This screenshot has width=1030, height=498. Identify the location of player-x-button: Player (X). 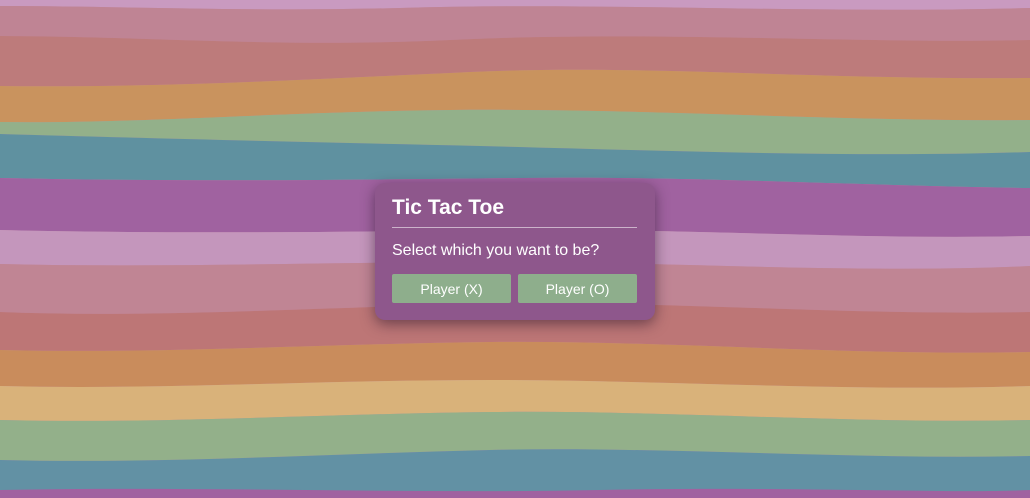
(451, 288).